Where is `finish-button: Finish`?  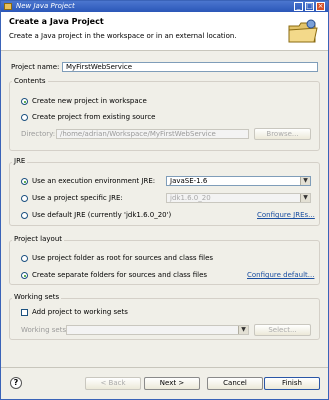 finish-button: Finish is located at coordinates (292, 383).